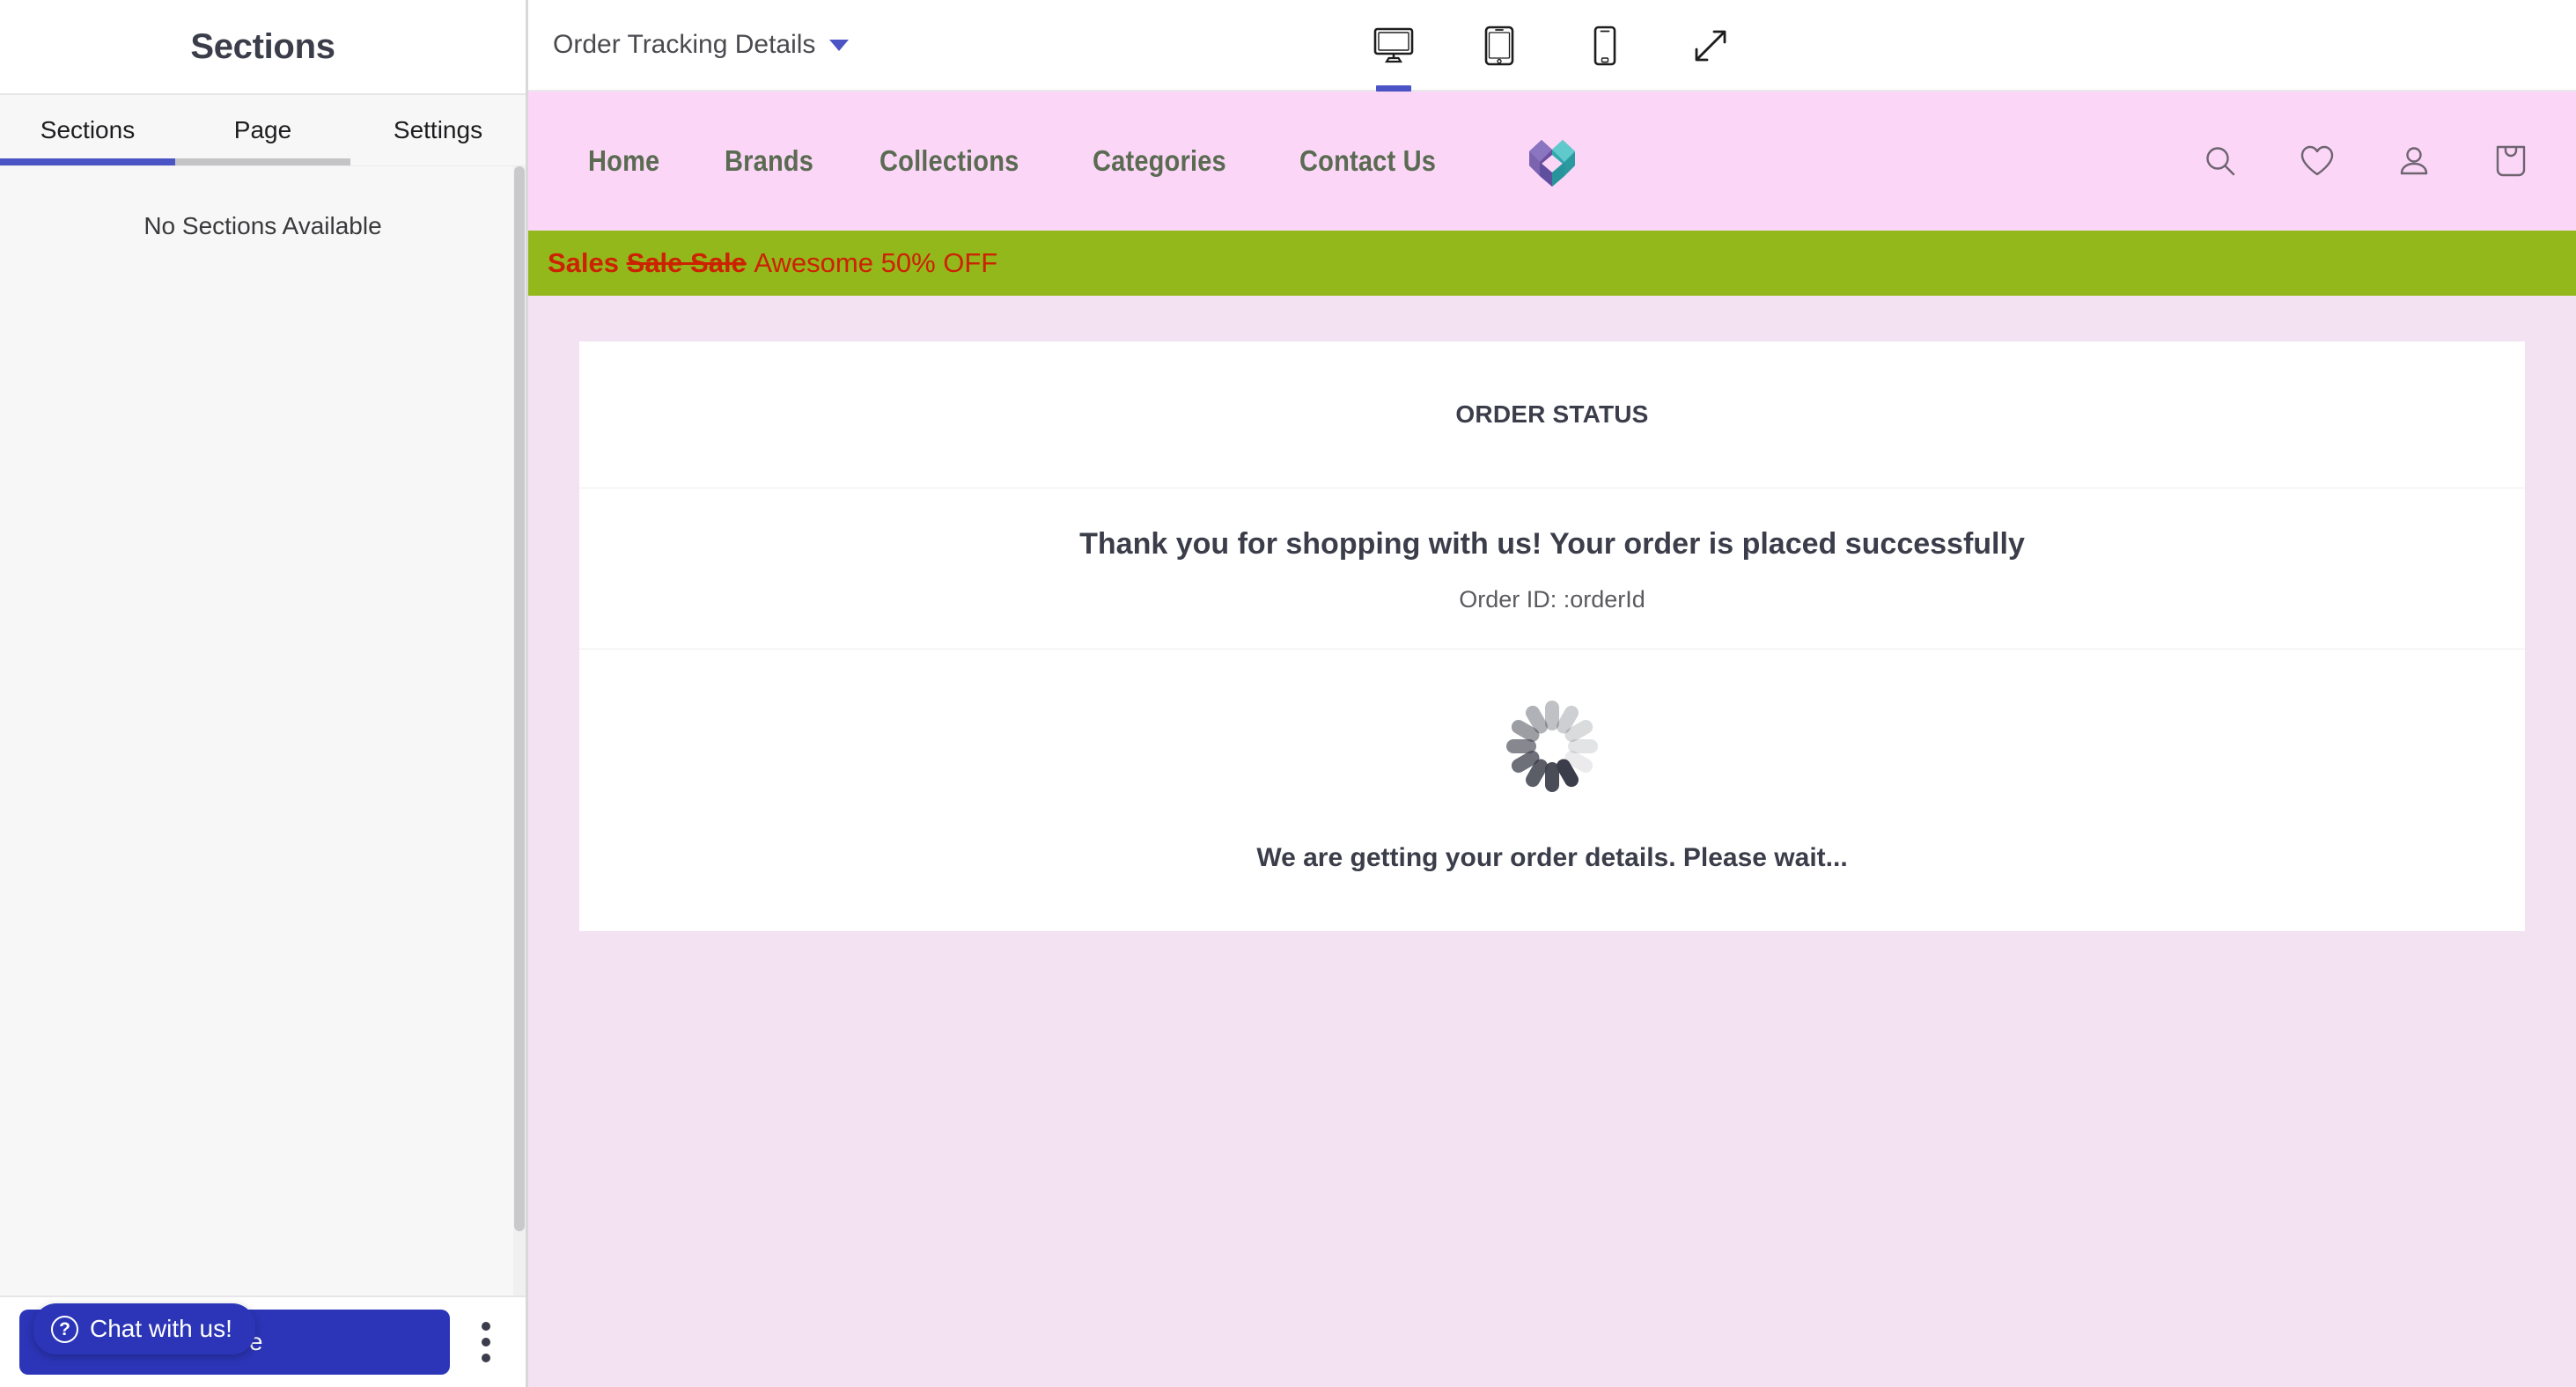  I want to click on tab-indicator-inactive, so click(263, 161).